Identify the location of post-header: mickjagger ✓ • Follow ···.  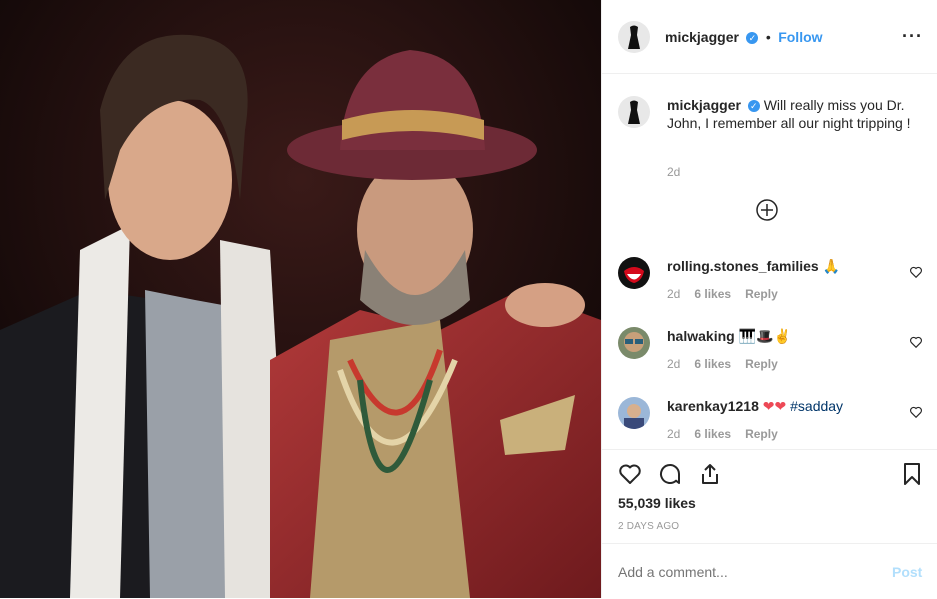
(769, 37).